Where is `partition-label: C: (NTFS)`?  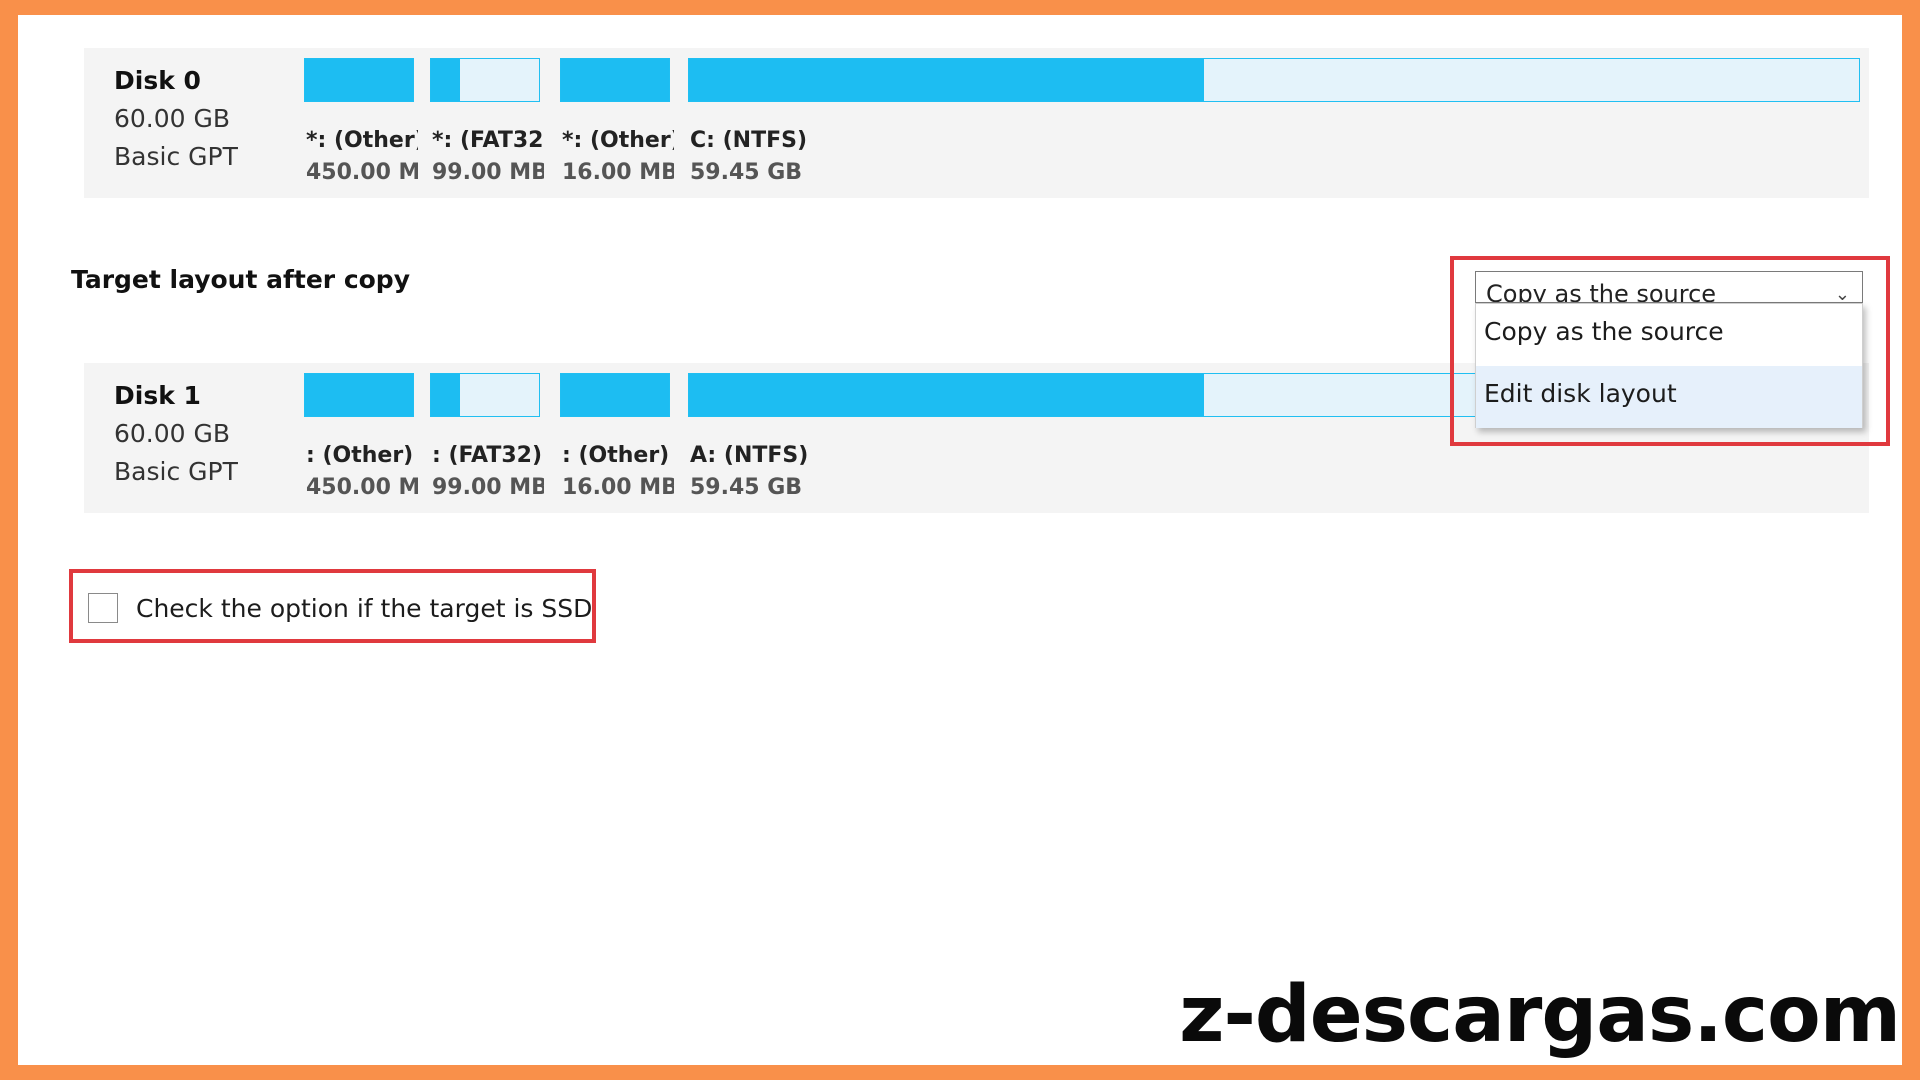
partition-label: C: (NTFS) is located at coordinates (749, 140).